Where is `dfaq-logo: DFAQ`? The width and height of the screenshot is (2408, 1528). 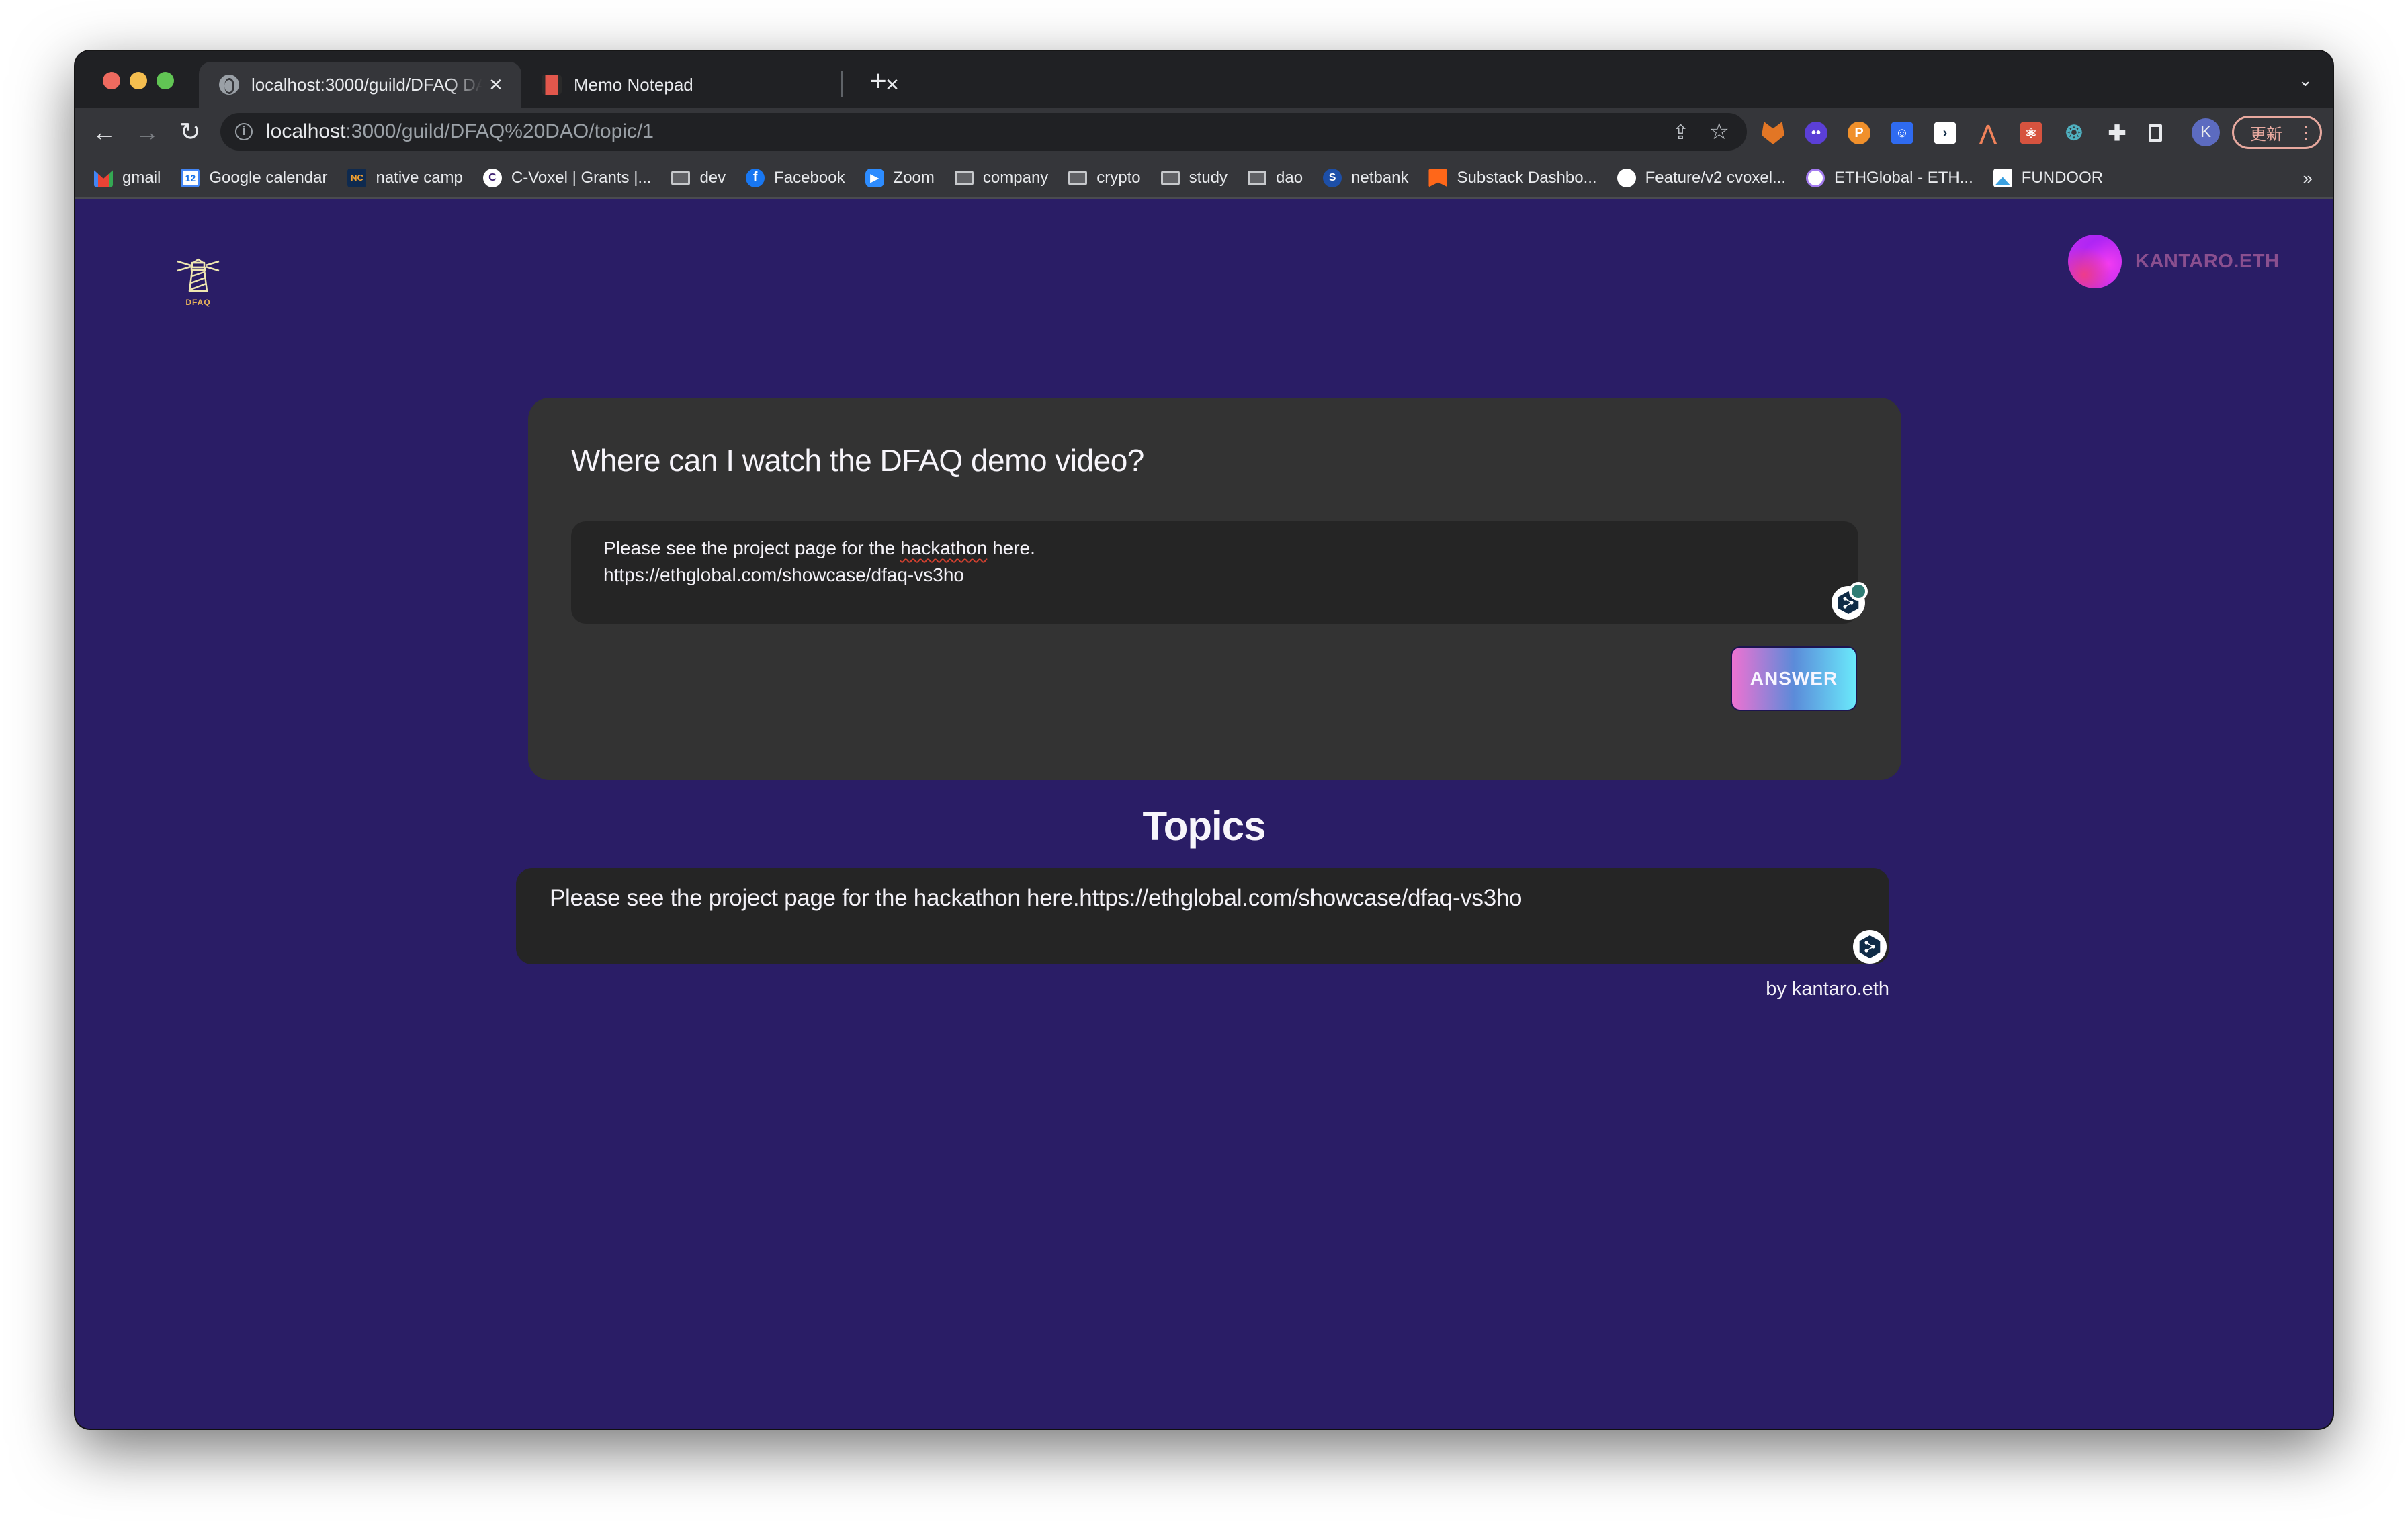 dfaq-logo: DFAQ is located at coordinates (198, 282).